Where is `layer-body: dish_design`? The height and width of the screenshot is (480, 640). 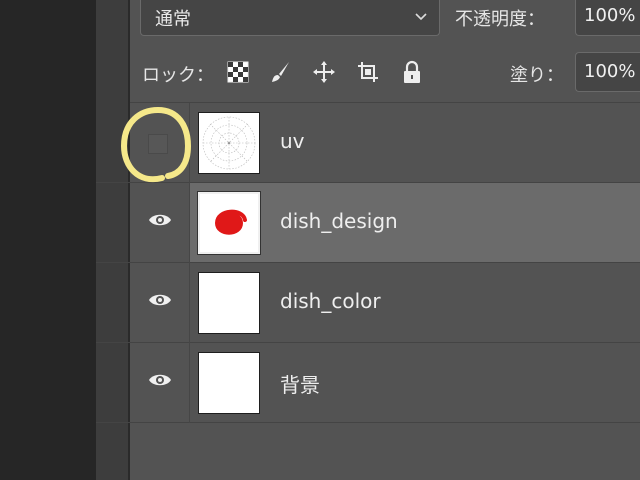 layer-body: dish_design is located at coordinates (415, 222).